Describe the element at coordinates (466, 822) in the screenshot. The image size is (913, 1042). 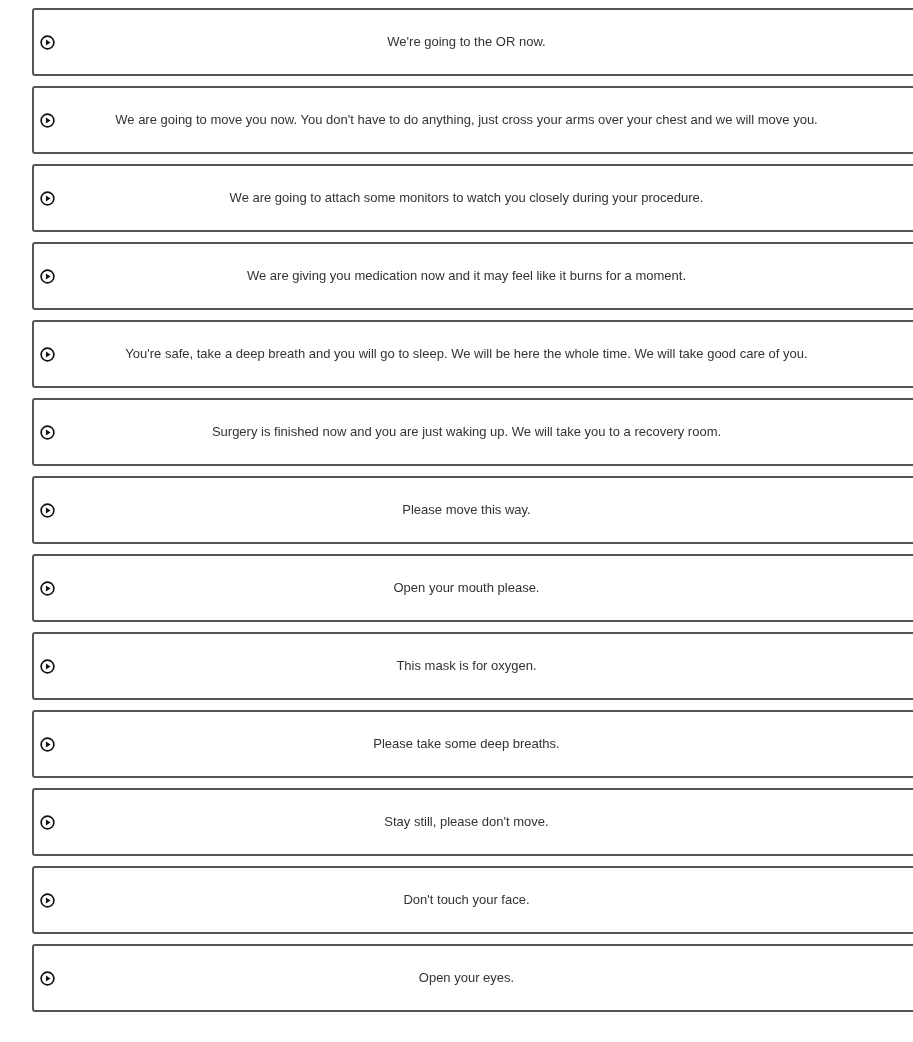
I see `phrase-text: Stay still, please don't move.` at that location.